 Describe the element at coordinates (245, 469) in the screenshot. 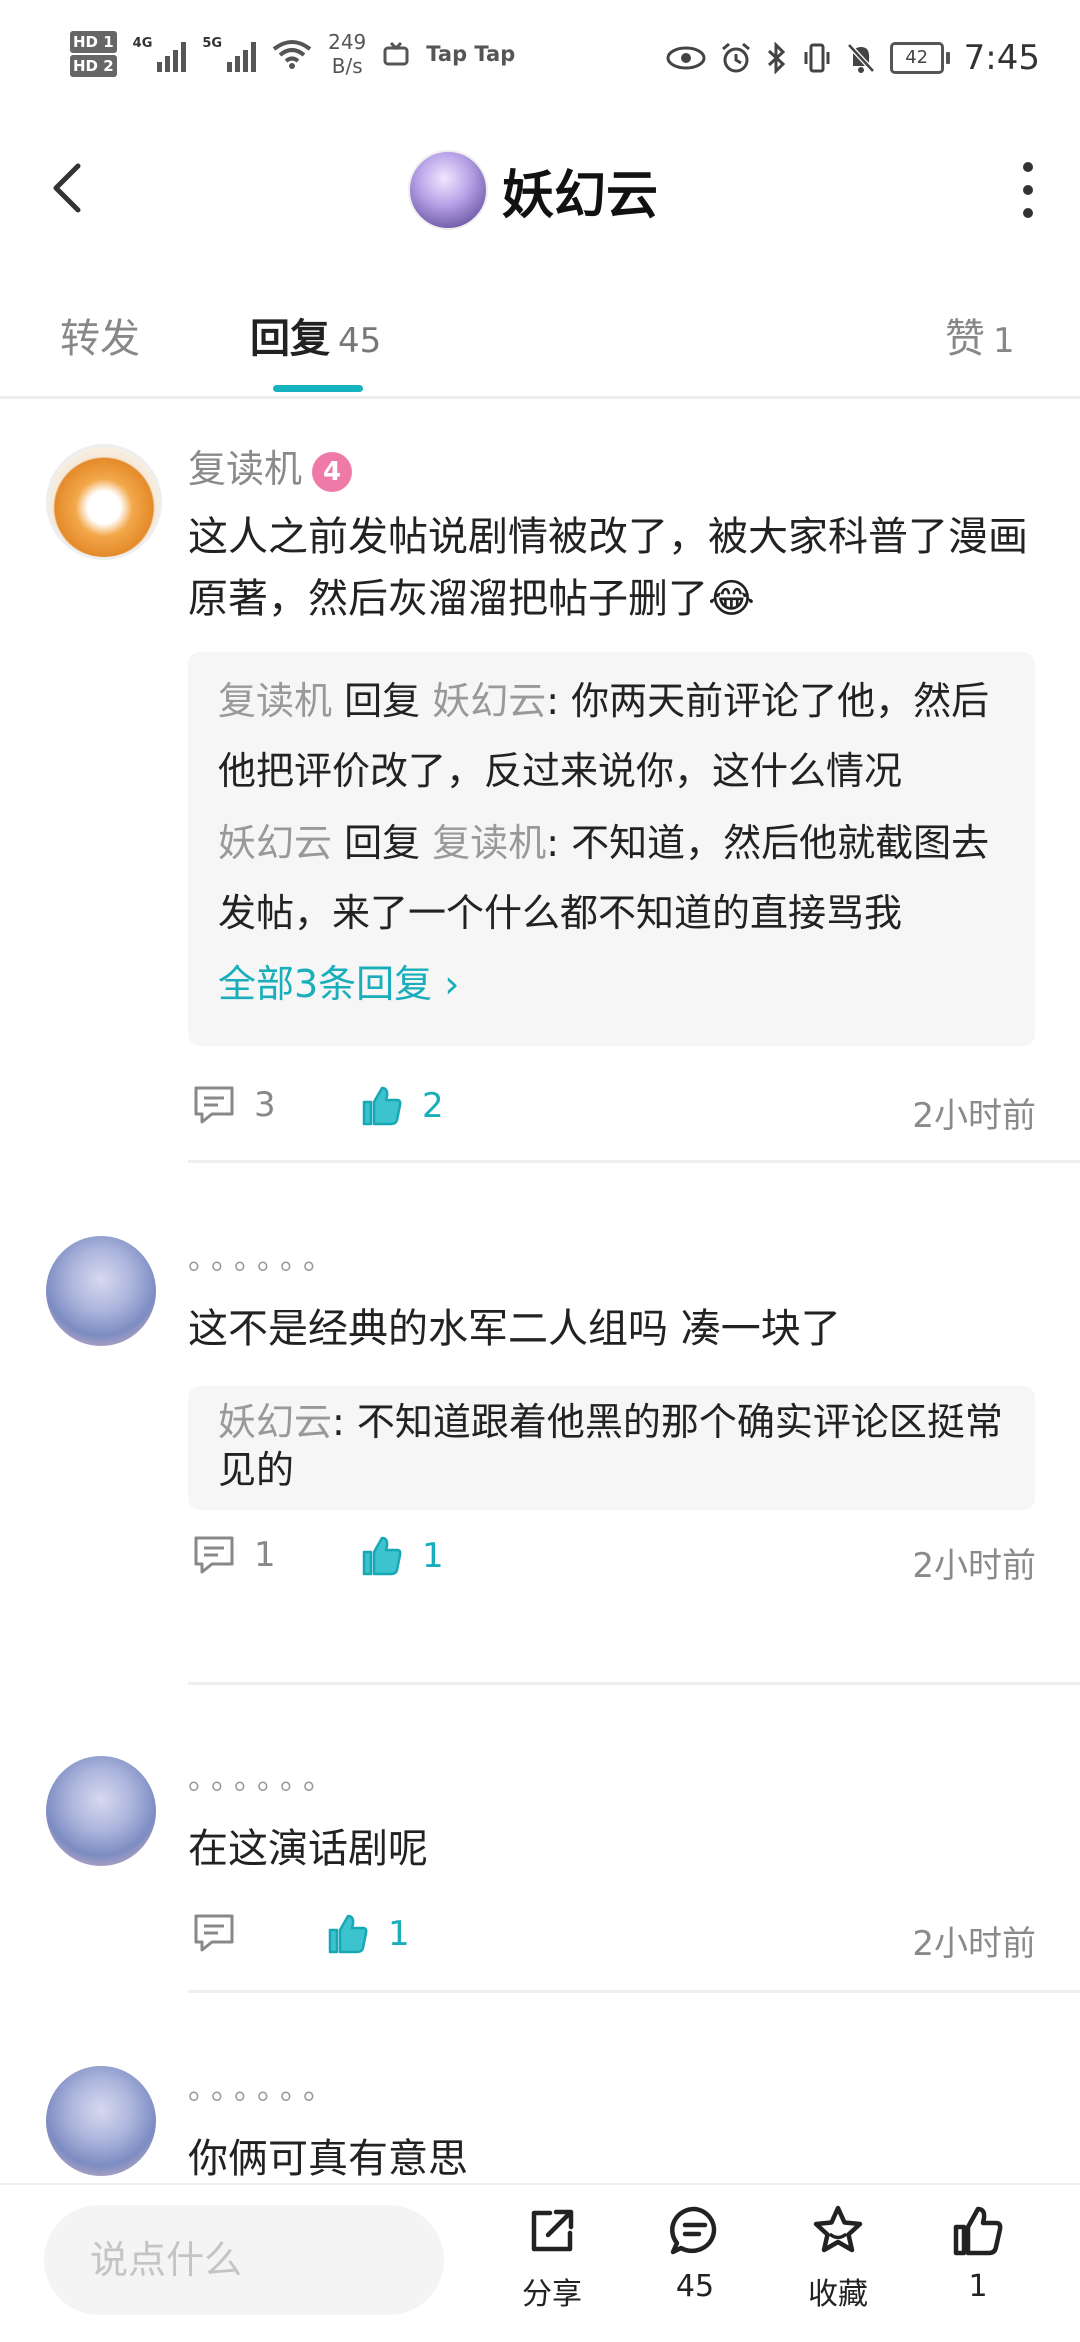

I see `username-text: 复读机` at that location.